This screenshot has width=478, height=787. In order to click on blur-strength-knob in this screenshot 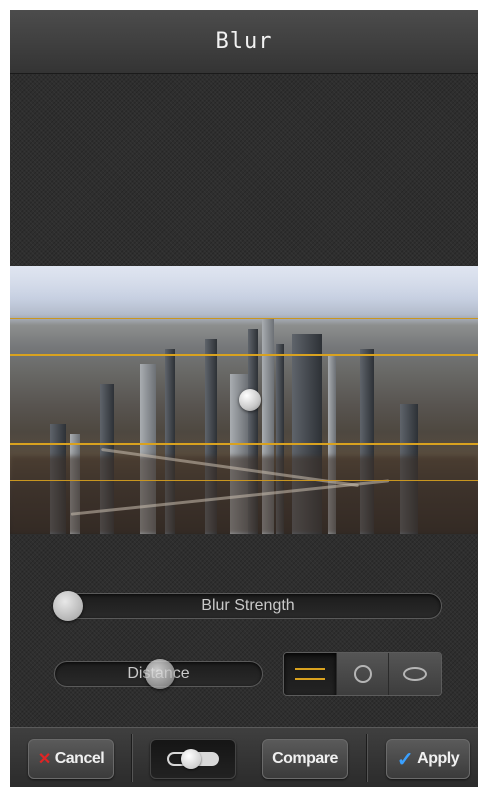, I will do `click(68, 606)`.